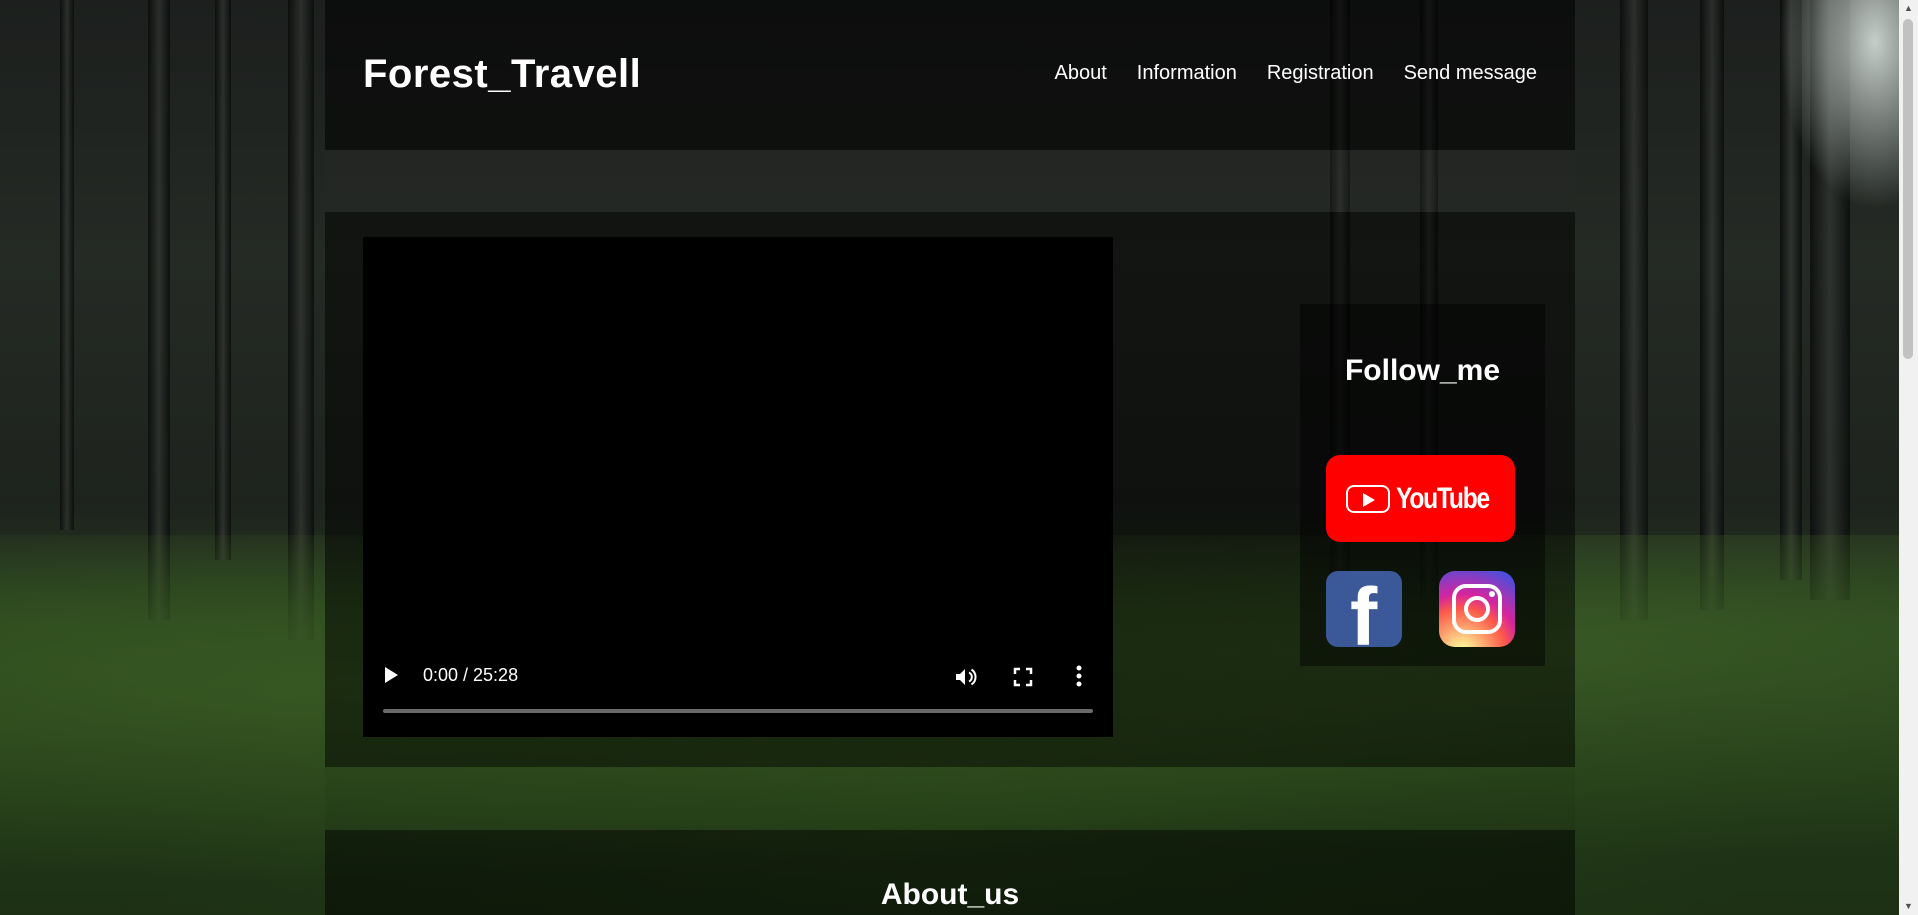 The height and width of the screenshot is (915, 1918). I want to click on page-scrollbar: ▲ ▼, so click(1908, 457).